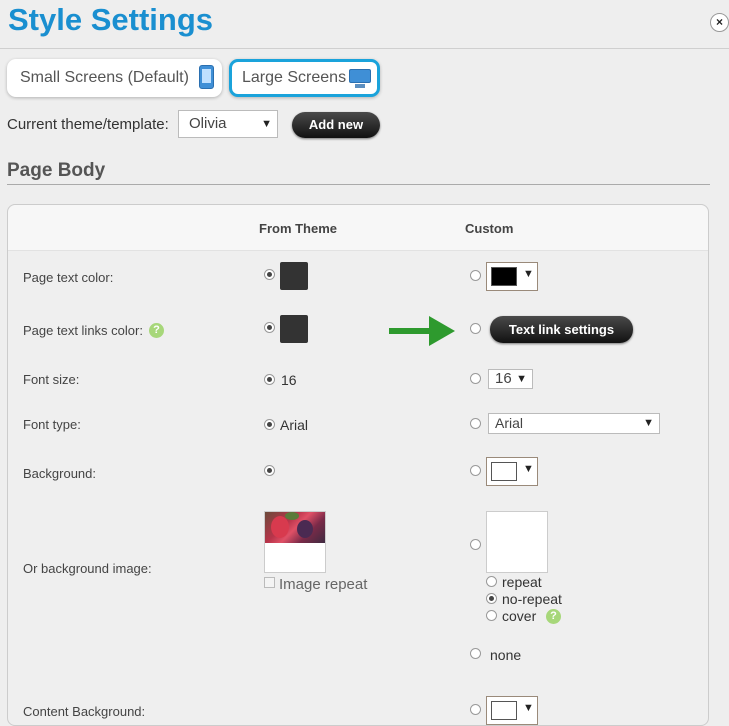 Image resolution: width=729 pixels, height=726 pixels. What do you see at coordinates (489, 228) in the screenshot?
I see `column-header-custom: Custom` at bounding box center [489, 228].